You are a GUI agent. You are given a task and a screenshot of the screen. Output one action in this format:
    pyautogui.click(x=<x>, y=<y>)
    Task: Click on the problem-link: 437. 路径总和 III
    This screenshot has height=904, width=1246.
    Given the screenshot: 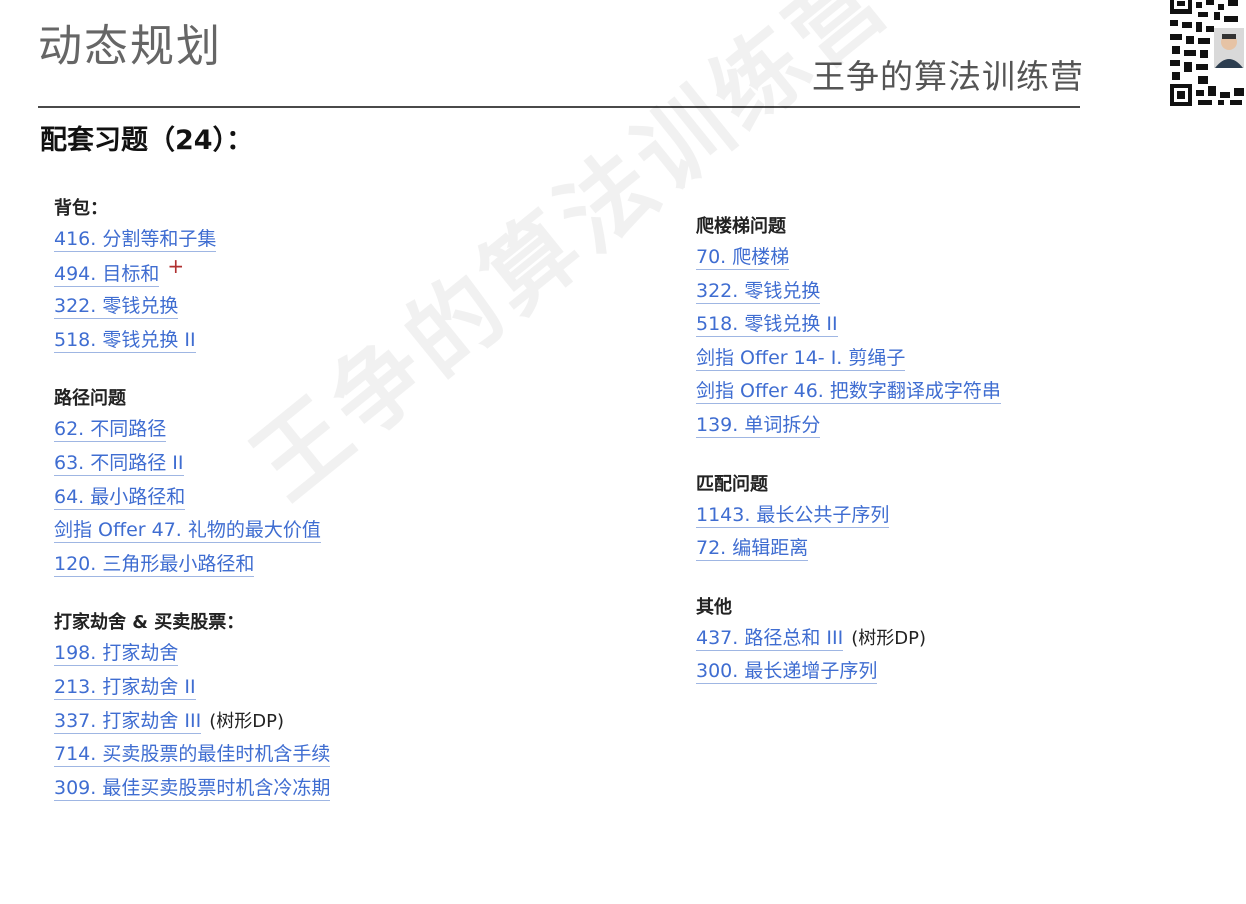 What is the action you would take?
    pyautogui.click(x=770, y=638)
    